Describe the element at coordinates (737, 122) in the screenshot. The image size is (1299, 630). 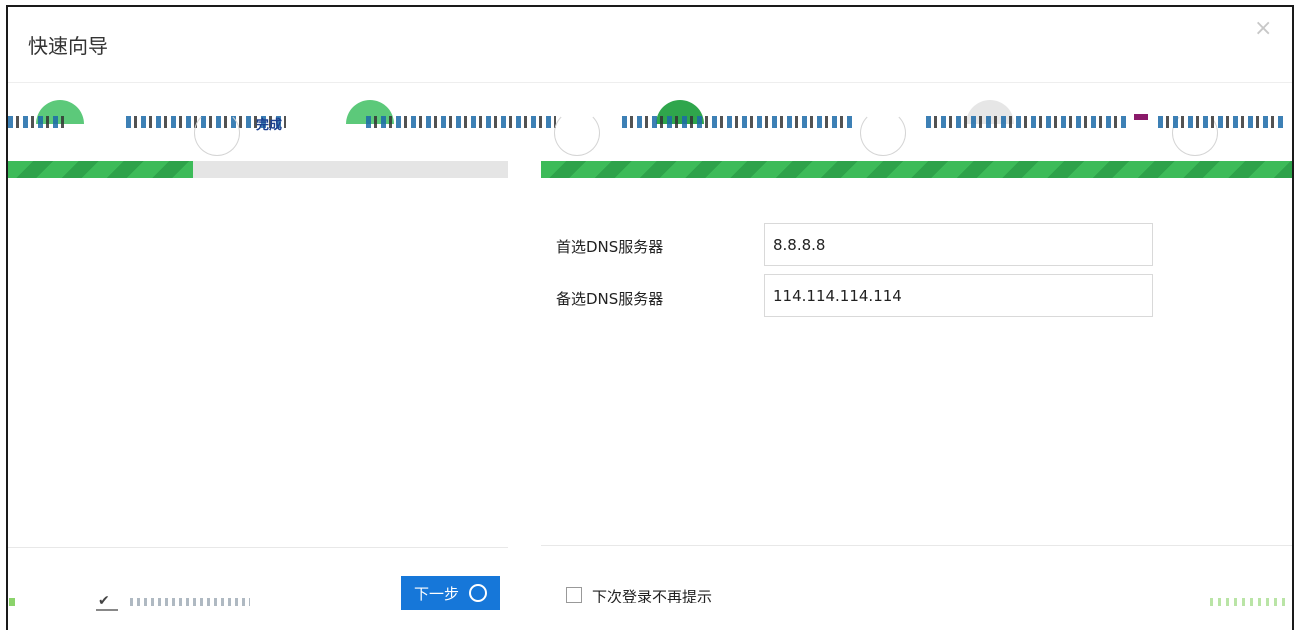
I see `step-3-label-artifact` at that location.